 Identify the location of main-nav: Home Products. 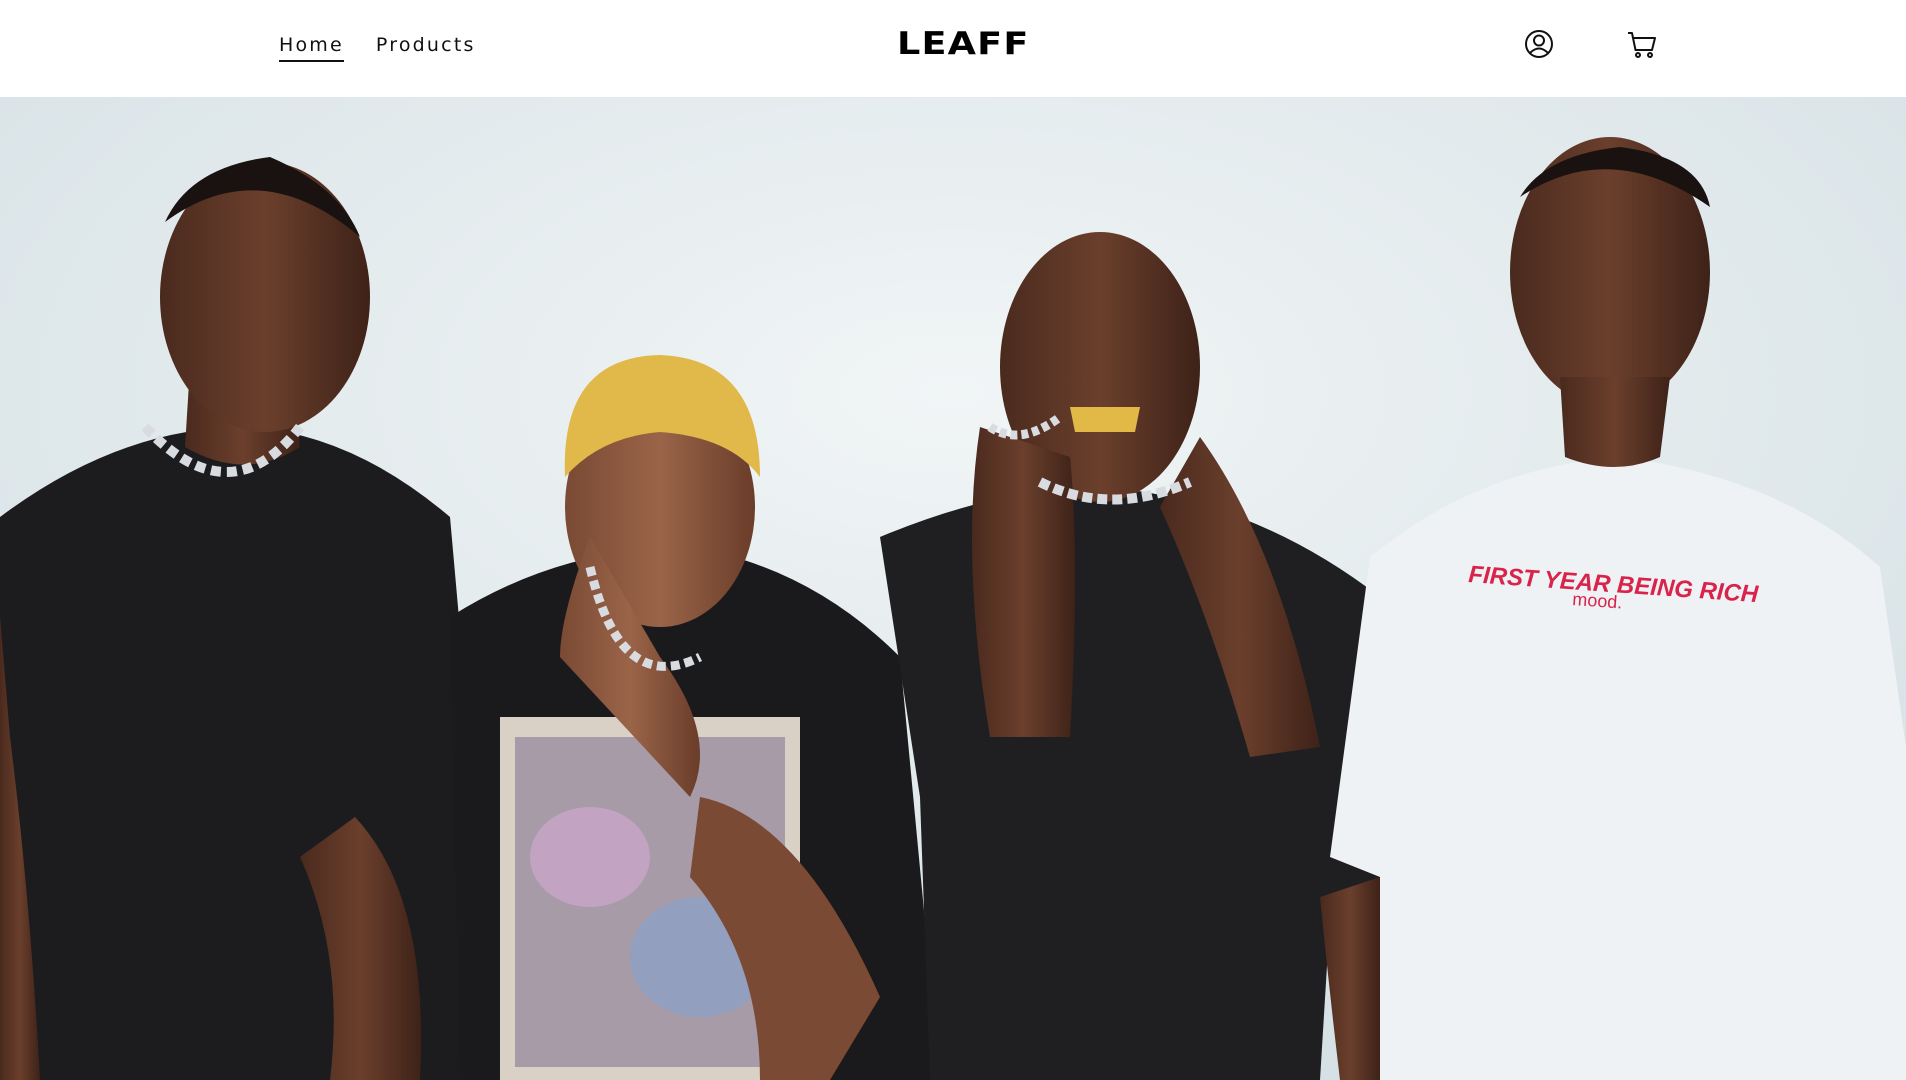
(377, 48).